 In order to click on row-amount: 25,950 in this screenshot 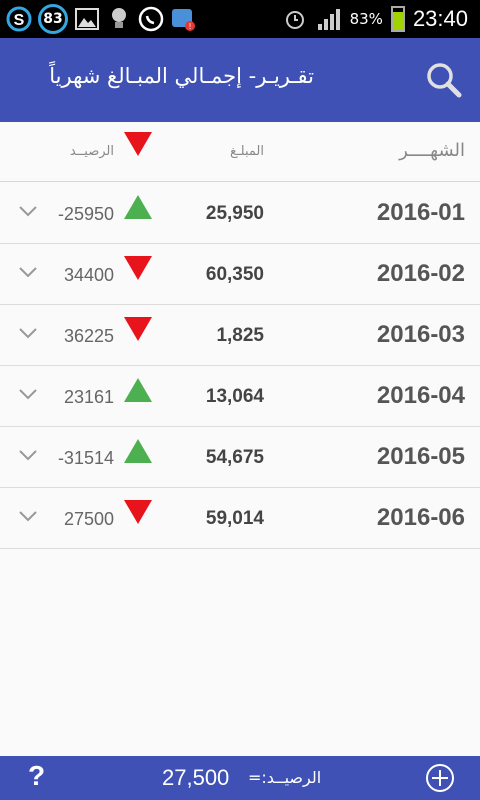, I will do `click(234, 213)`.